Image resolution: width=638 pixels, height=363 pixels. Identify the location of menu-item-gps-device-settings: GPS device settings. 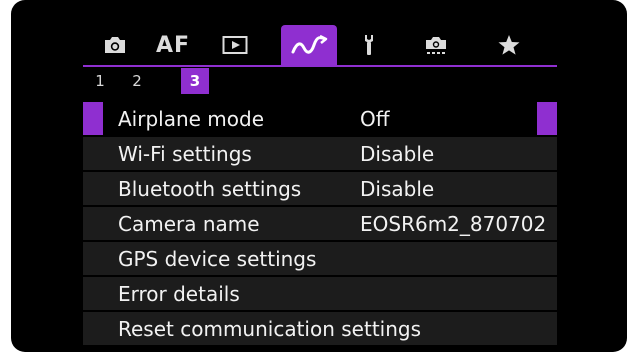
(320, 258).